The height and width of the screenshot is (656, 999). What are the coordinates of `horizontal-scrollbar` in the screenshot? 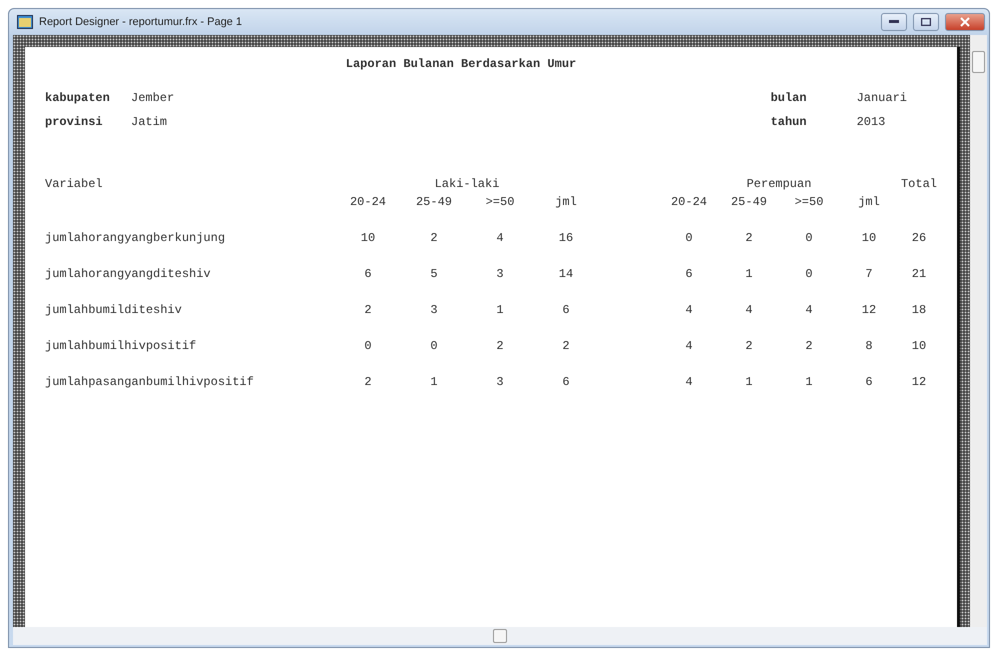 It's located at (500, 636).